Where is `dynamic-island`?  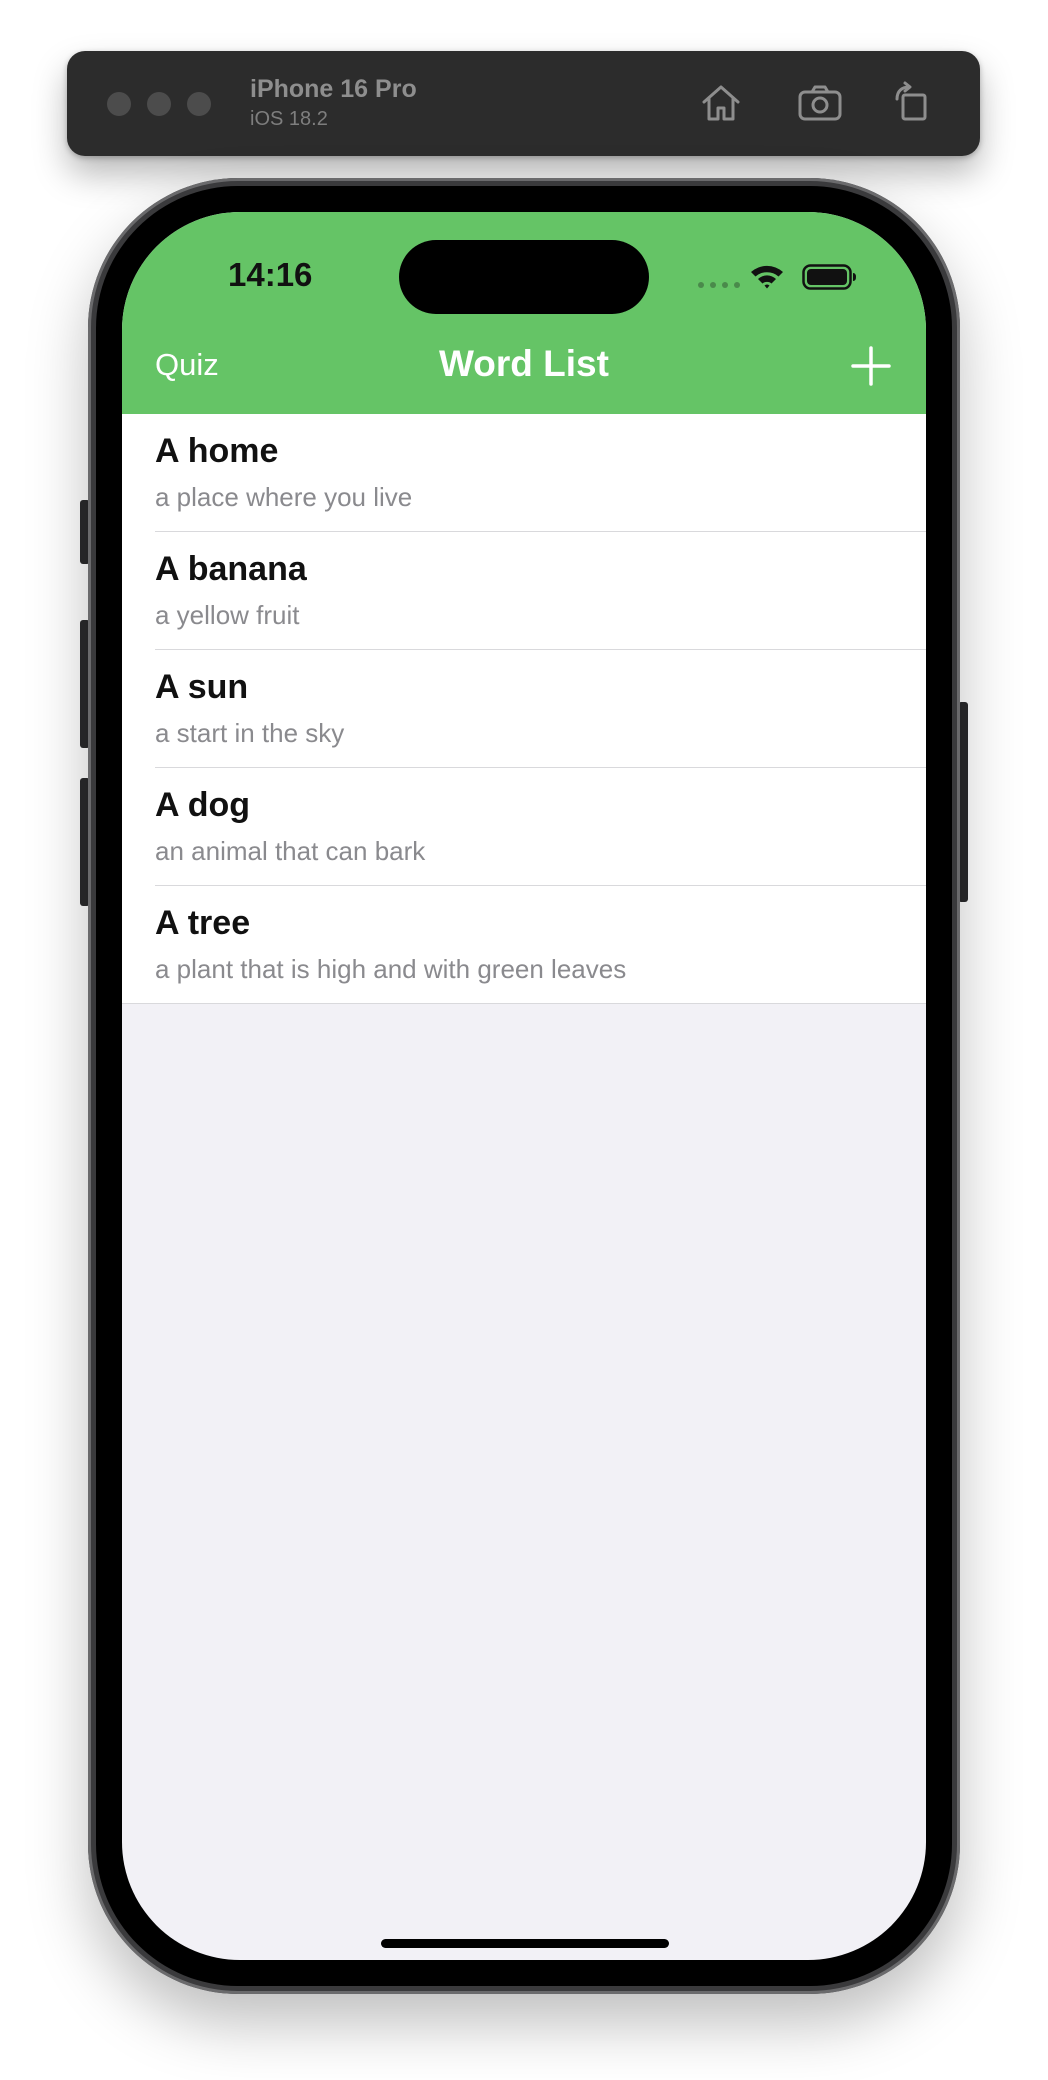
dynamic-island is located at coordinates (524, 277).